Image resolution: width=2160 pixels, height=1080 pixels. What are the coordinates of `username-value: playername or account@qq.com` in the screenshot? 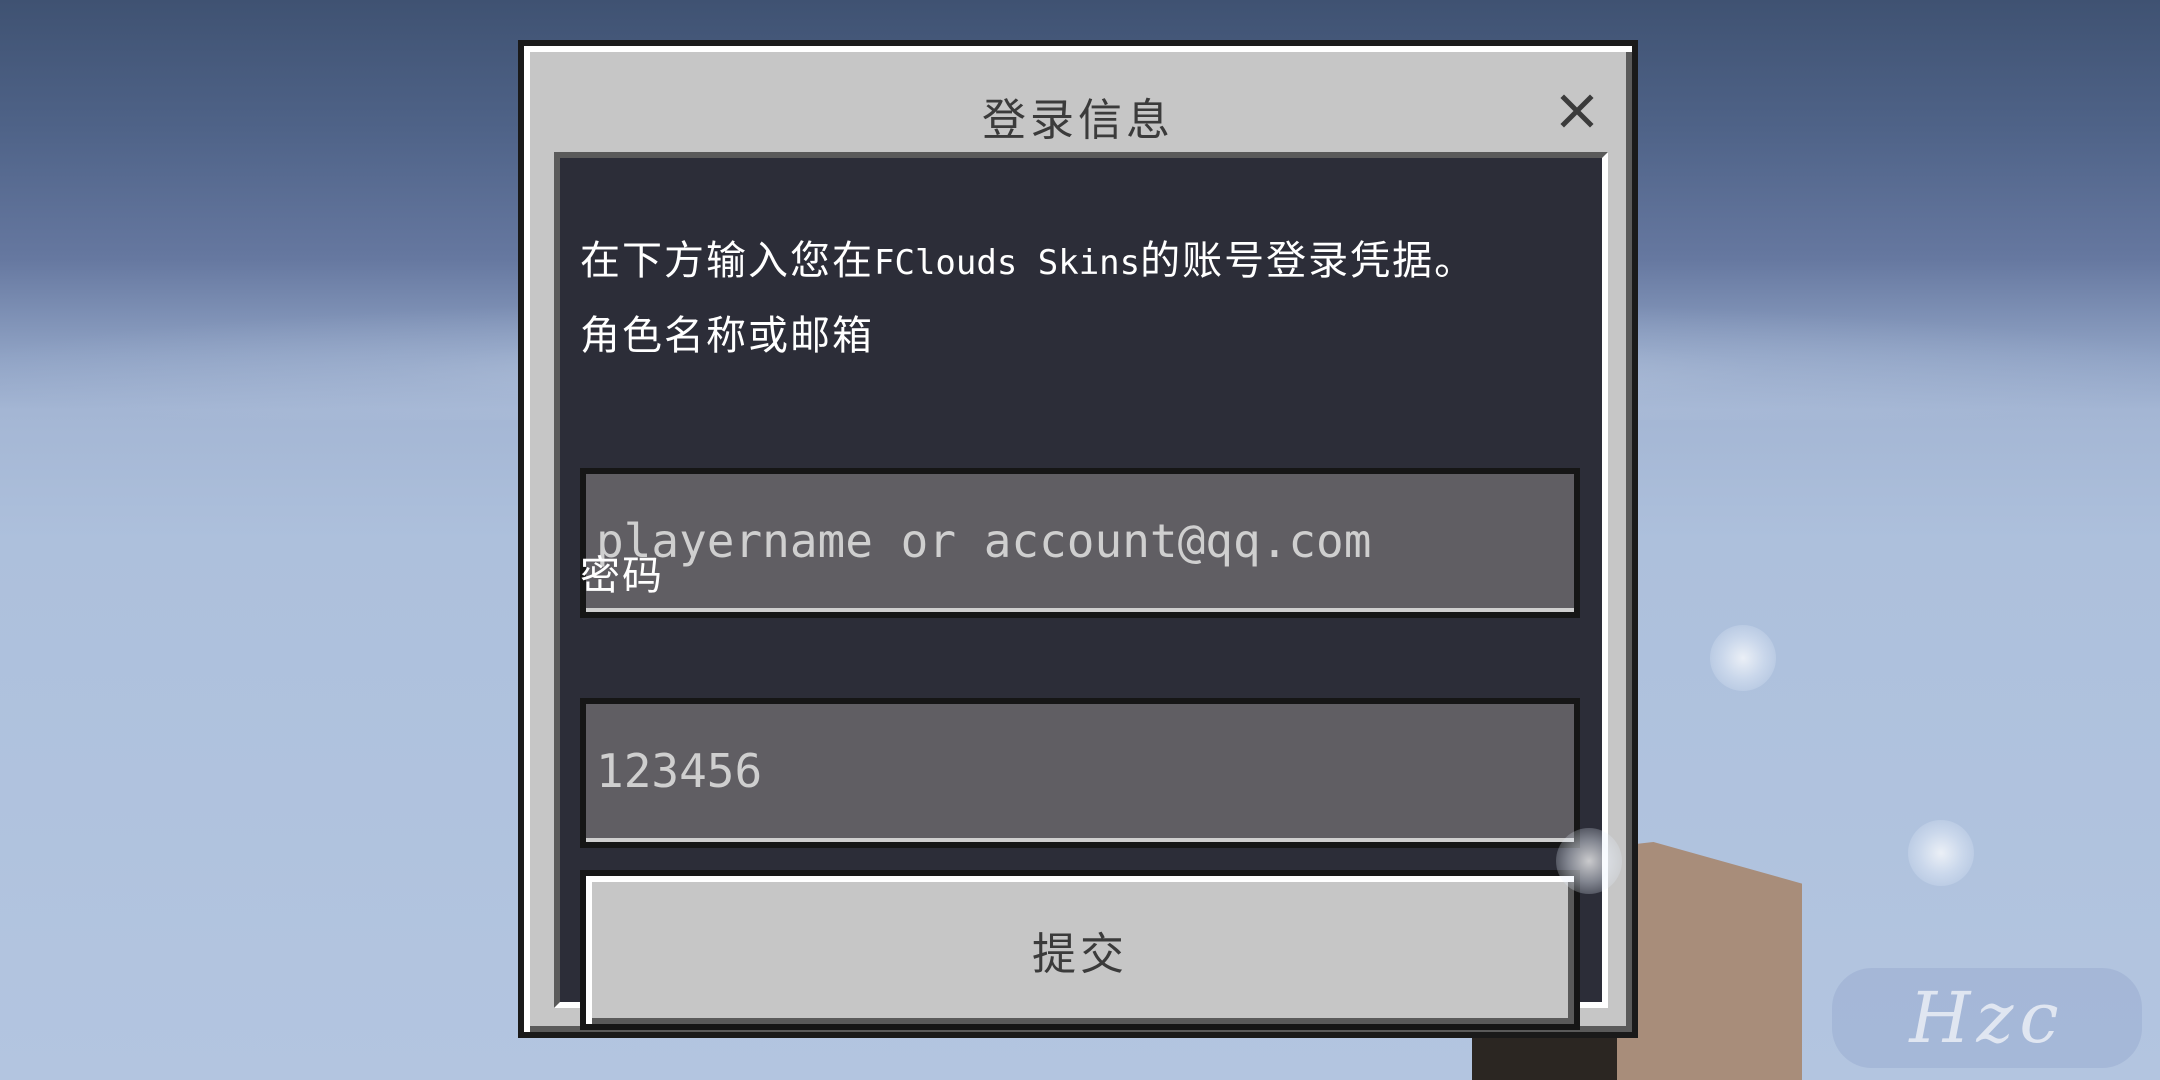 It's located at (984, 541).